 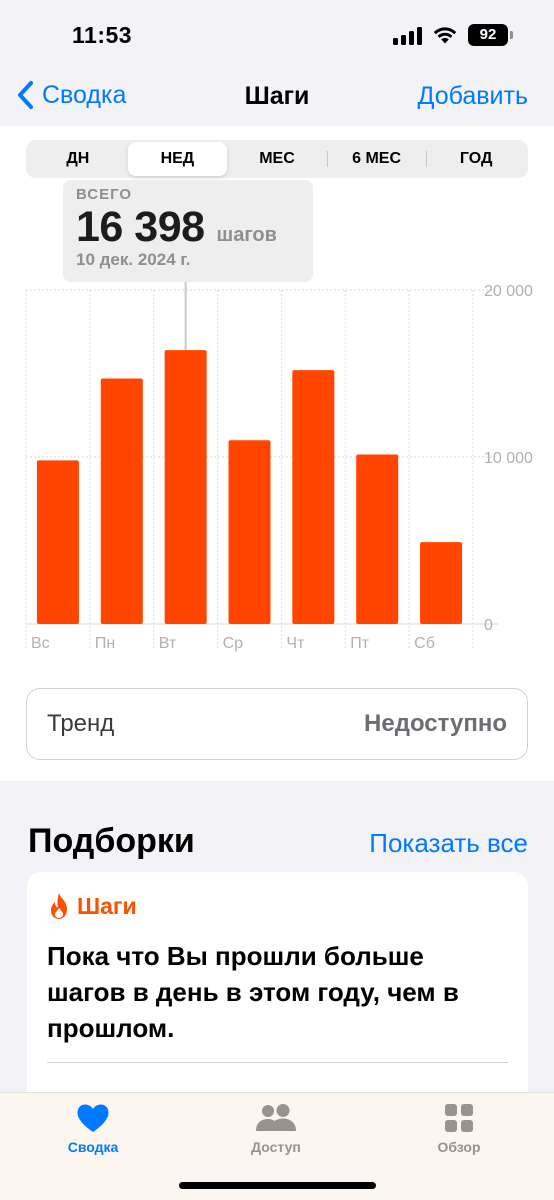 What do you see at coordinates (246, 235) in the screenshot?
I see `tooltip-unit: шагов` at bounding box center [246, 235].